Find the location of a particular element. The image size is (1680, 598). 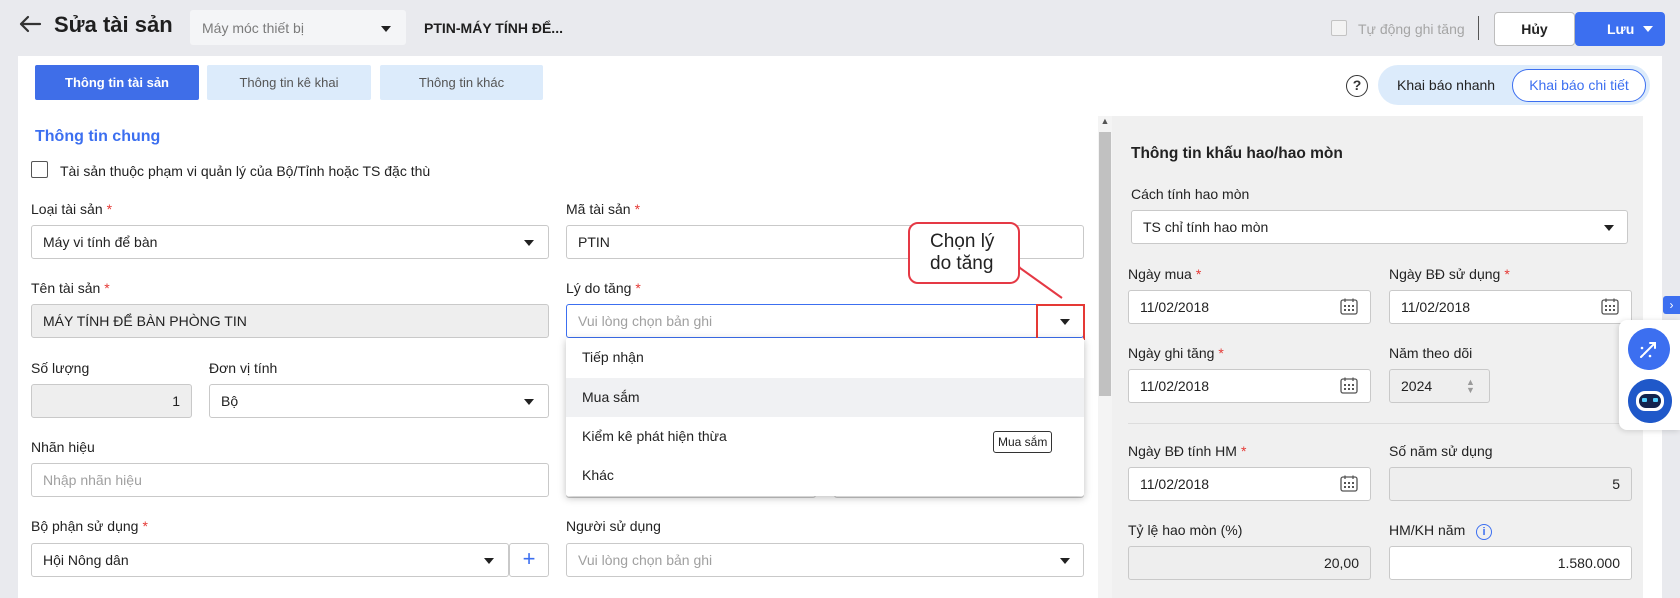

dep-method-label: Cách tính hao mòn is located at coordinates (1190, 194).